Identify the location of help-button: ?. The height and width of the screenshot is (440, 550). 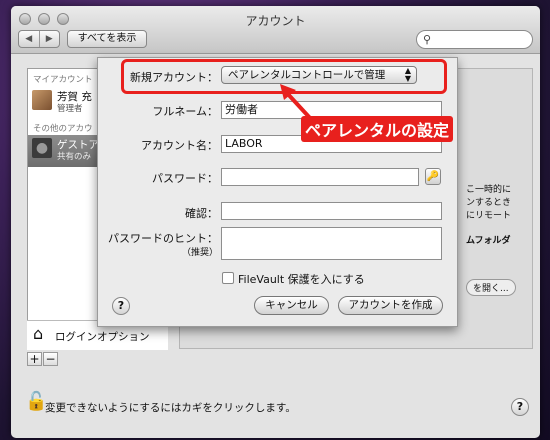
(520, 407).